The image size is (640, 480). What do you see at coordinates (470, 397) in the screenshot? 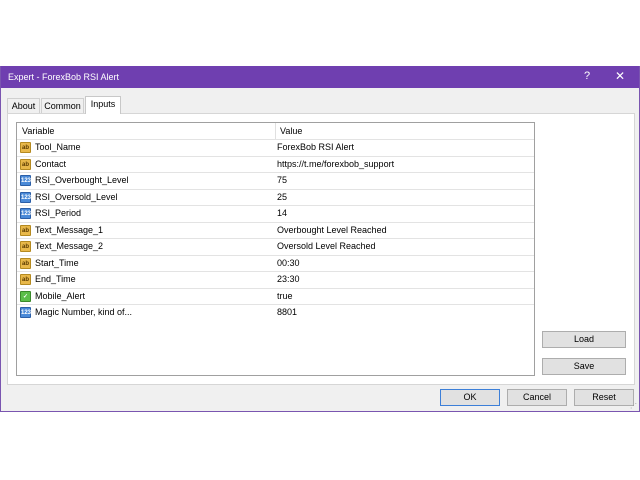
I see `ok-button: OK` at bounding box center [470, 397].